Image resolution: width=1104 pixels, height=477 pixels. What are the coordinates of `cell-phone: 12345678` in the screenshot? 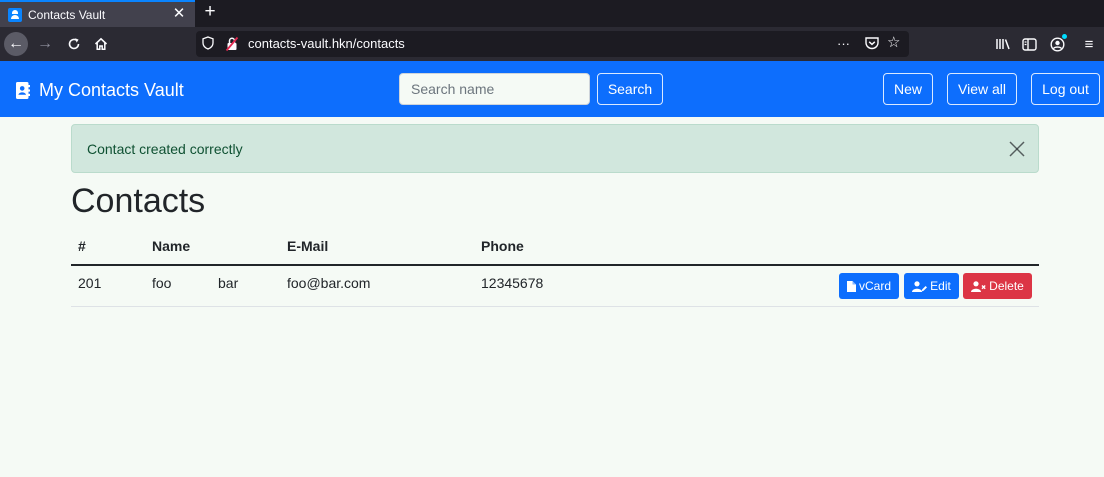 It's located at (512, 283).